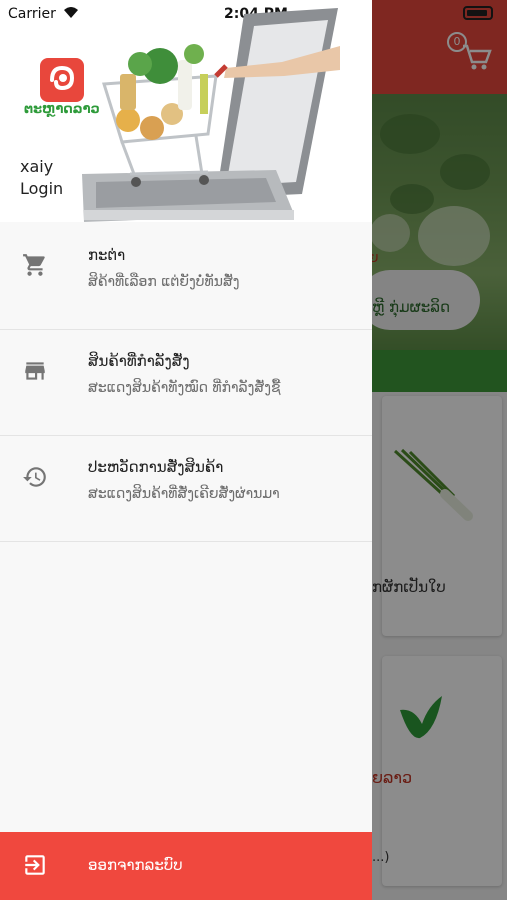  What do you see at coordinates (164, 282) in the screenshot?
I see `menu-item-subtitle: ສິຄ້າທີ່ເລືອກ ແຕ່ຍັງບໍ່ທັນສັ່ງ` at bounding box center [164, 282].